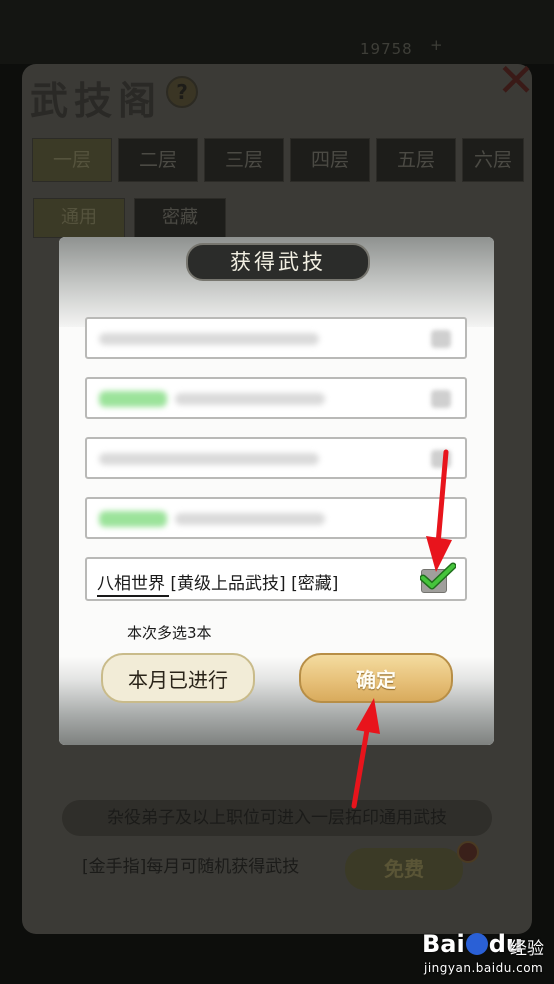 This screenshot has width=554, height=984. Describe the element at coordinates (278, 262) in the screenshot. I see `dialog-title: 获得武技` at that location.